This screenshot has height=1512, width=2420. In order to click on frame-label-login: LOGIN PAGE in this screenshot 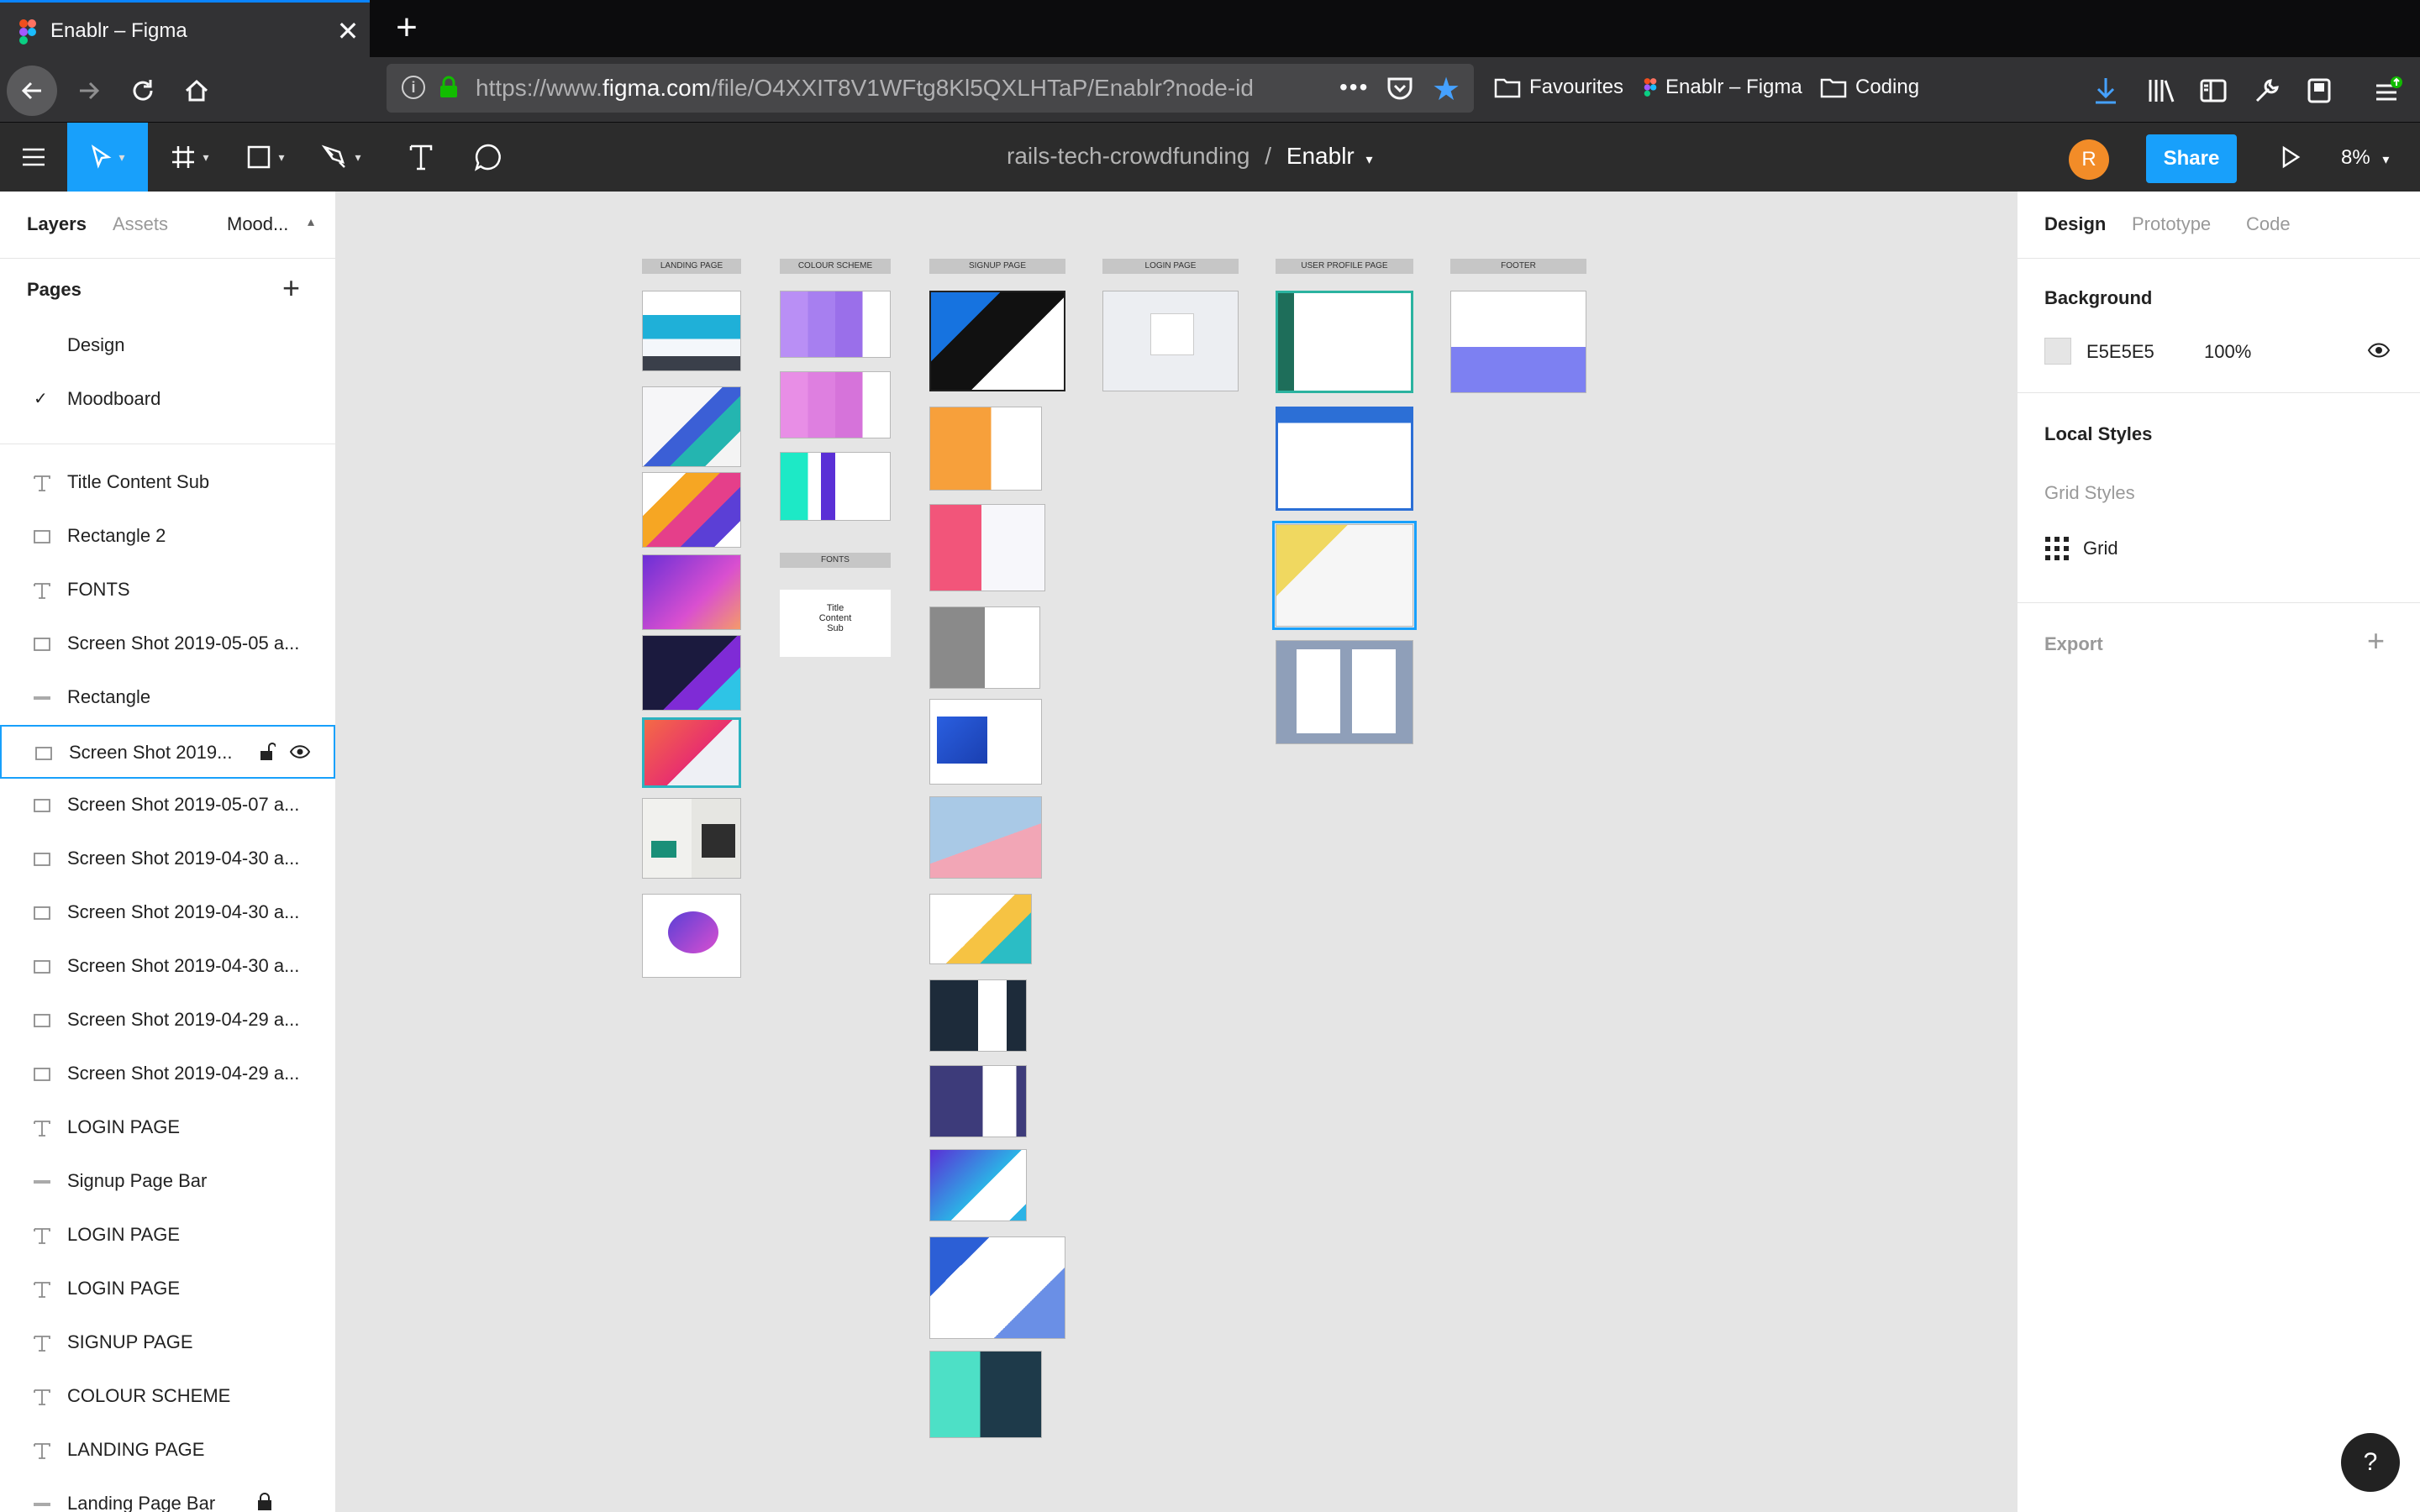, I will do `click(1170, 266)`.